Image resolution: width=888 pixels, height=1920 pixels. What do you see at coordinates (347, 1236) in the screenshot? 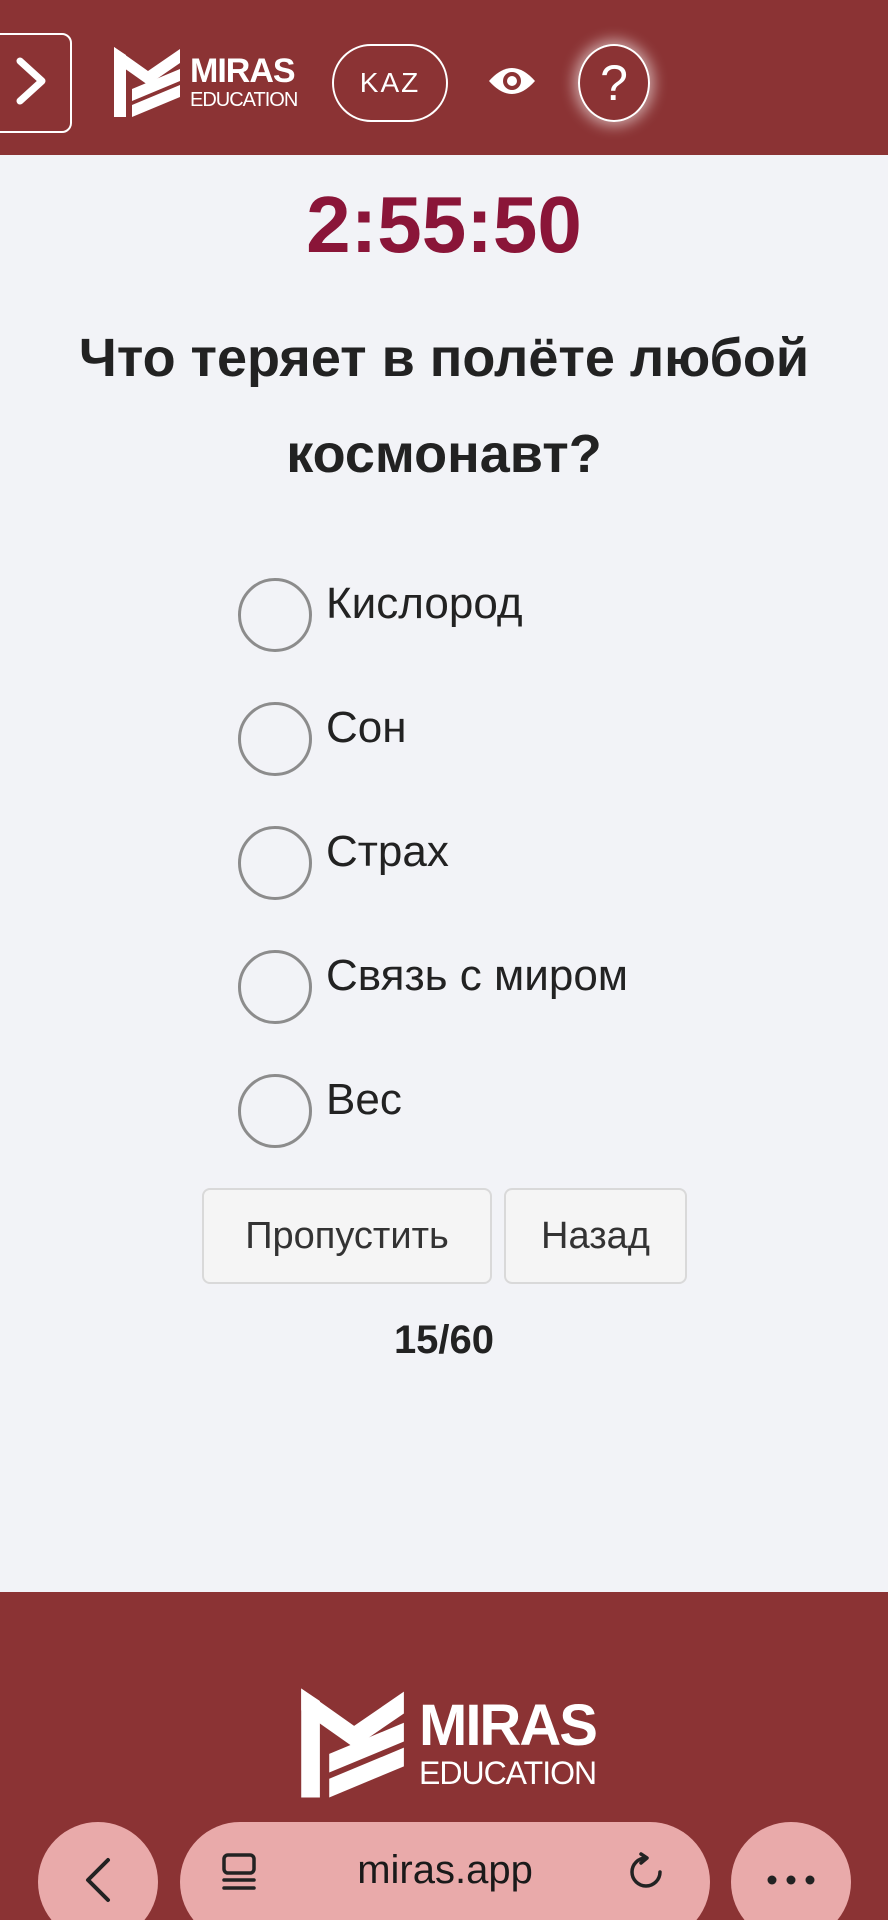
I see `skip-button: Пропустить` at bounding box center [347, 1236].